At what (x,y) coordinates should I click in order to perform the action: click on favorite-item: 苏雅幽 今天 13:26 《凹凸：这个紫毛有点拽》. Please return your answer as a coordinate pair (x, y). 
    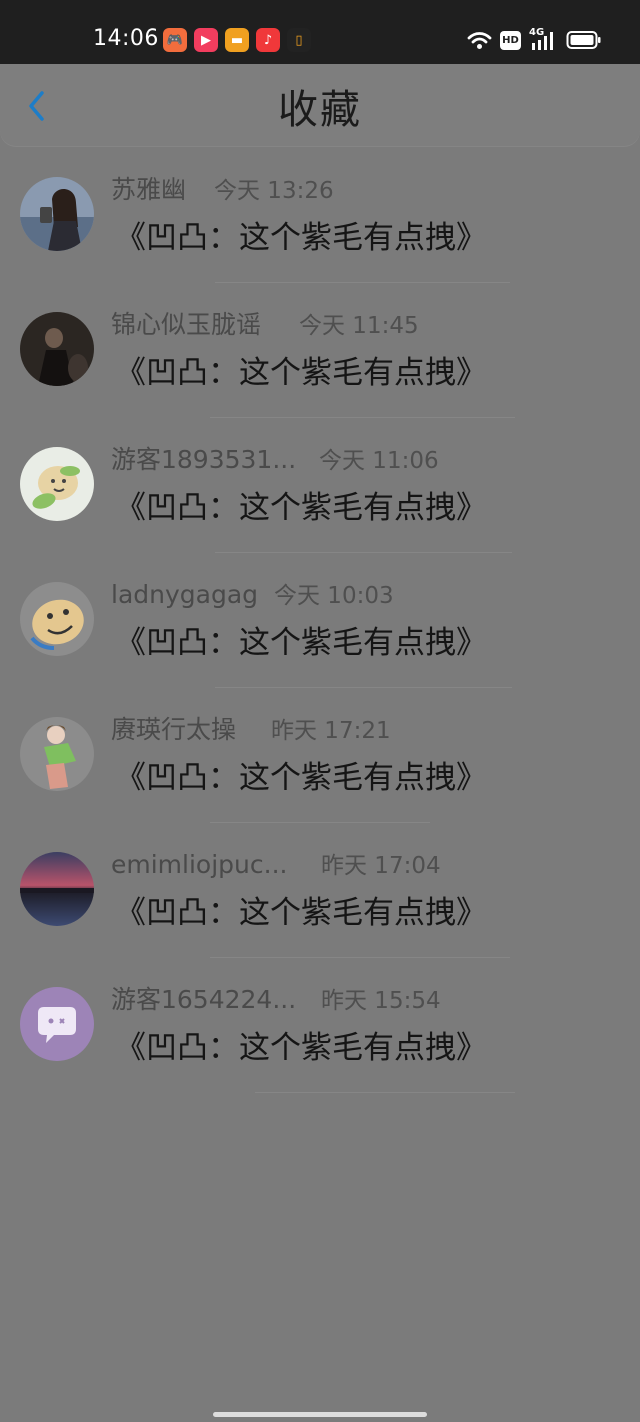
    Looking at the image, I should click on (320, 223).